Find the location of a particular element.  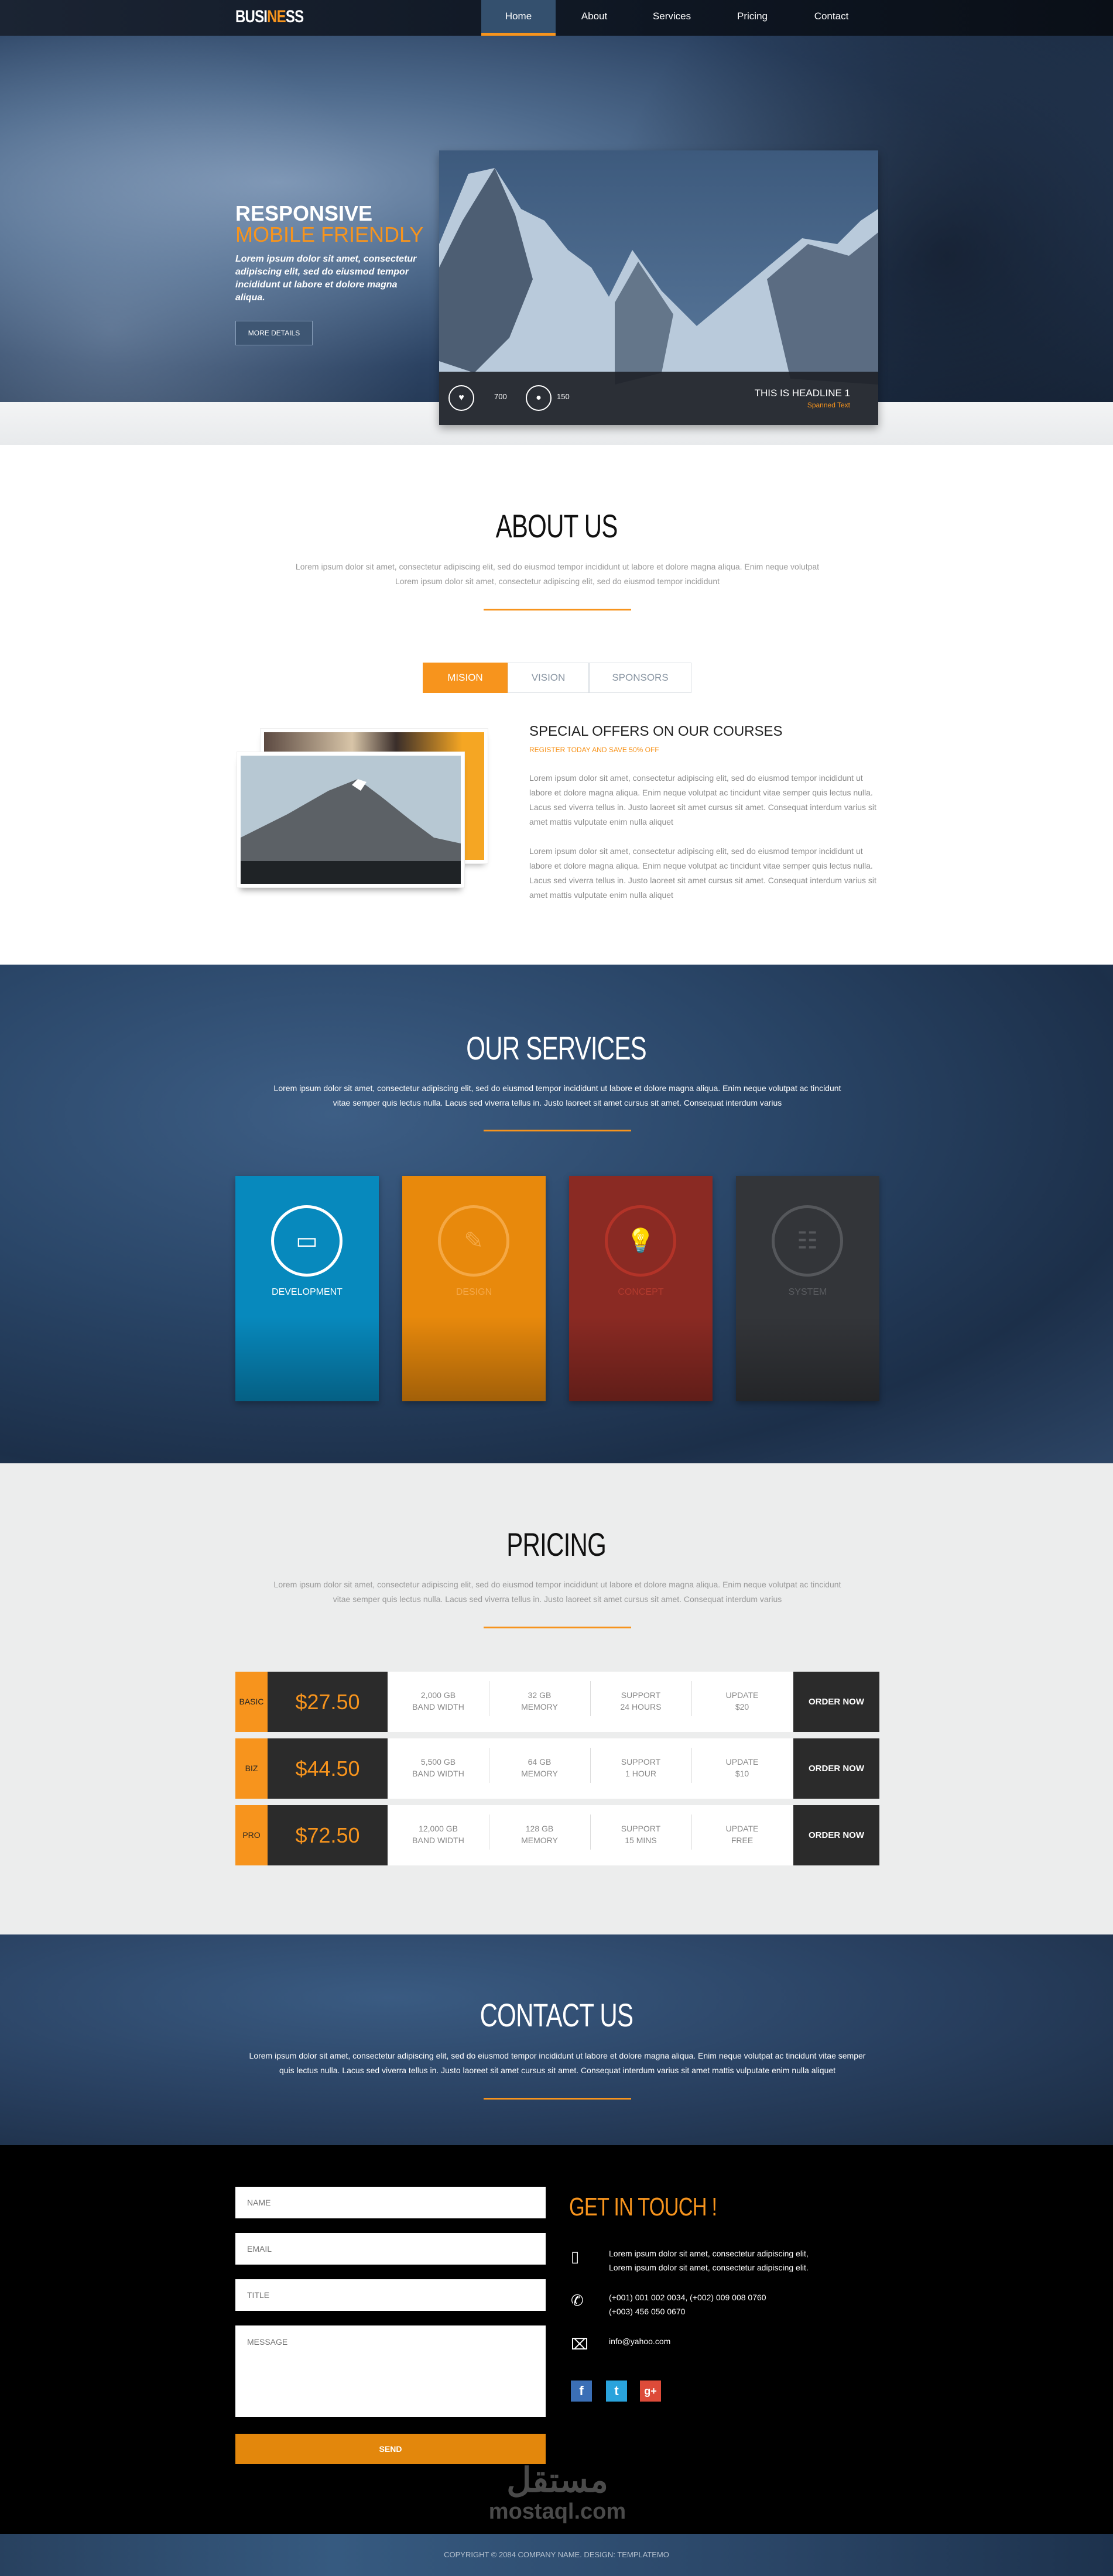

heart-icon: ♥ is located at coordinates (461, 398).